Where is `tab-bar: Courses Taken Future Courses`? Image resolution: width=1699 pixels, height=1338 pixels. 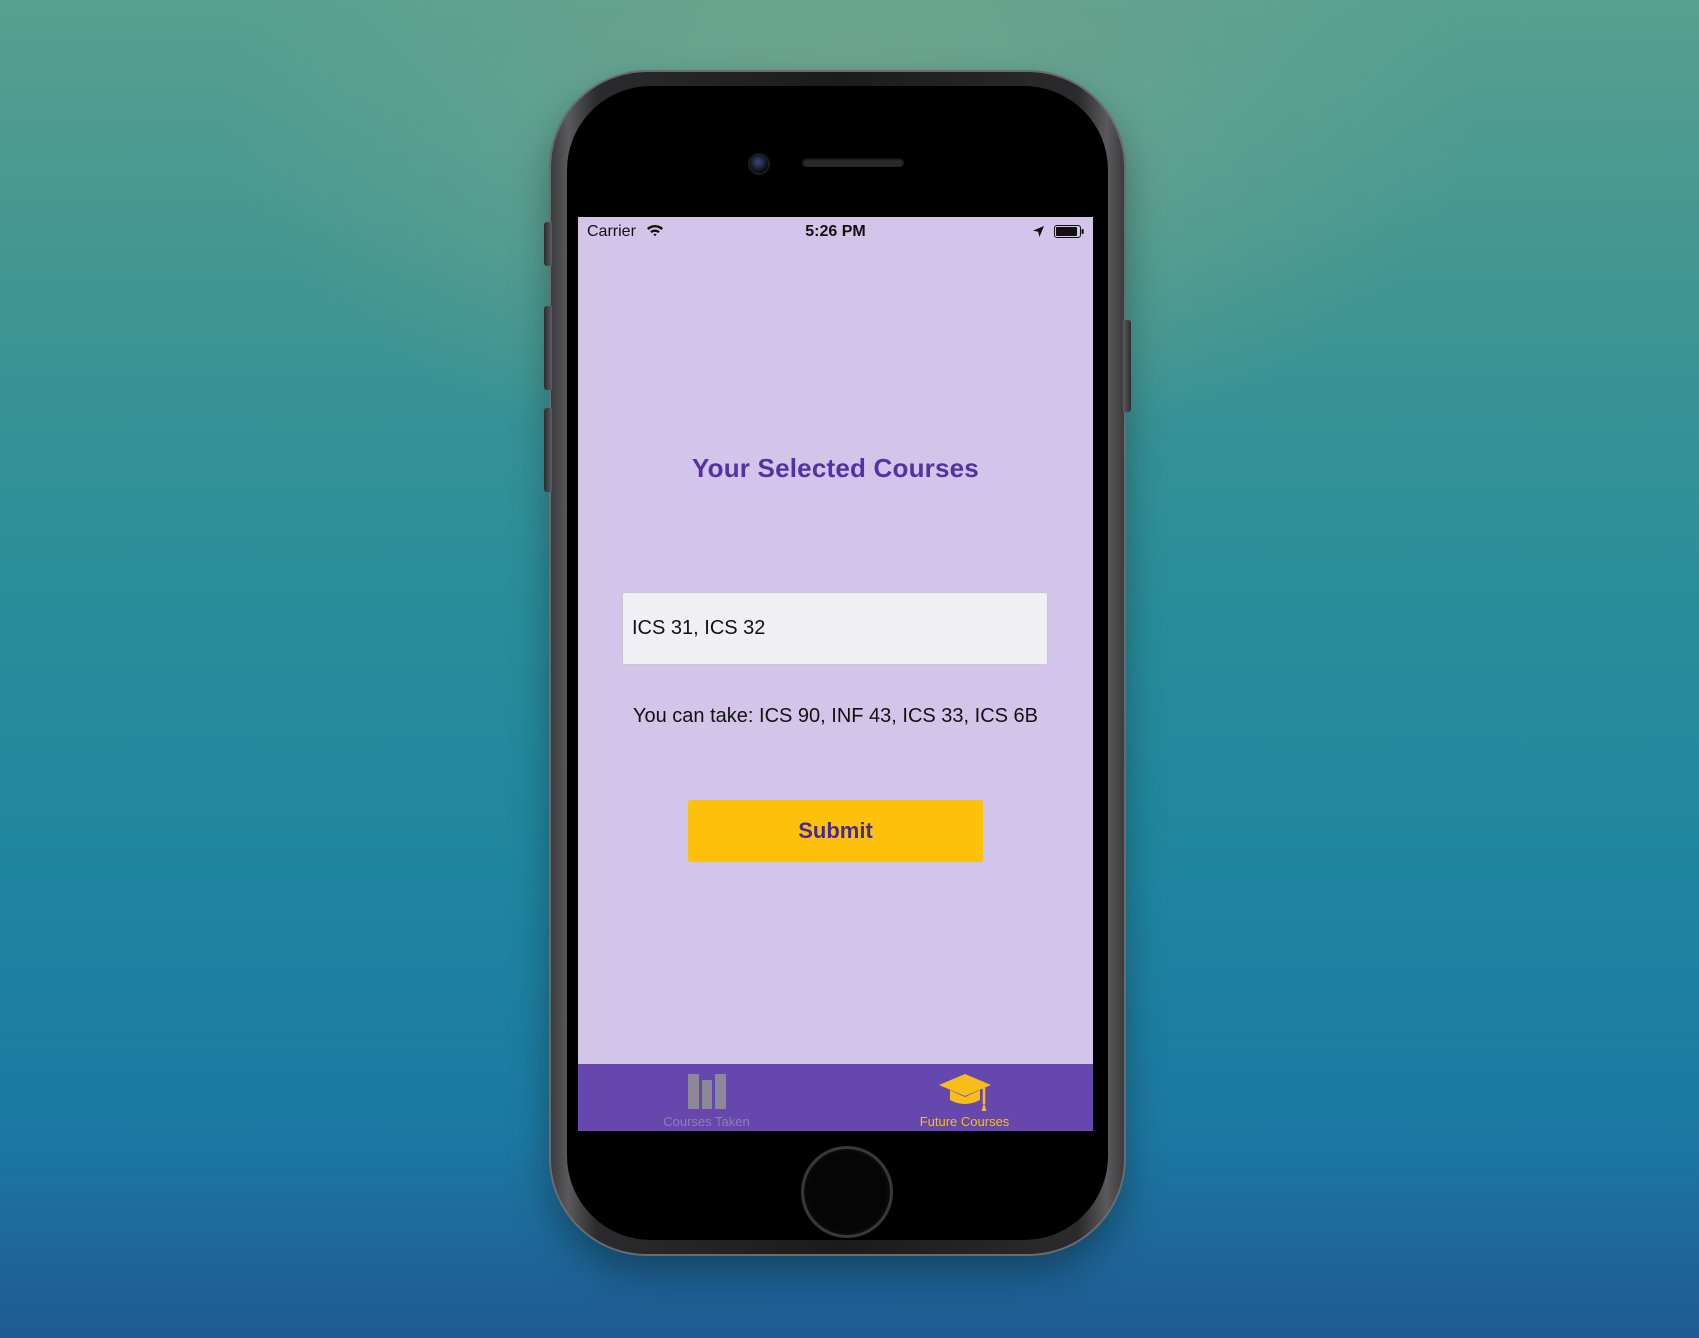
tab-bar: Courses Taken Future Courses is located at coordinates (835, 1097).